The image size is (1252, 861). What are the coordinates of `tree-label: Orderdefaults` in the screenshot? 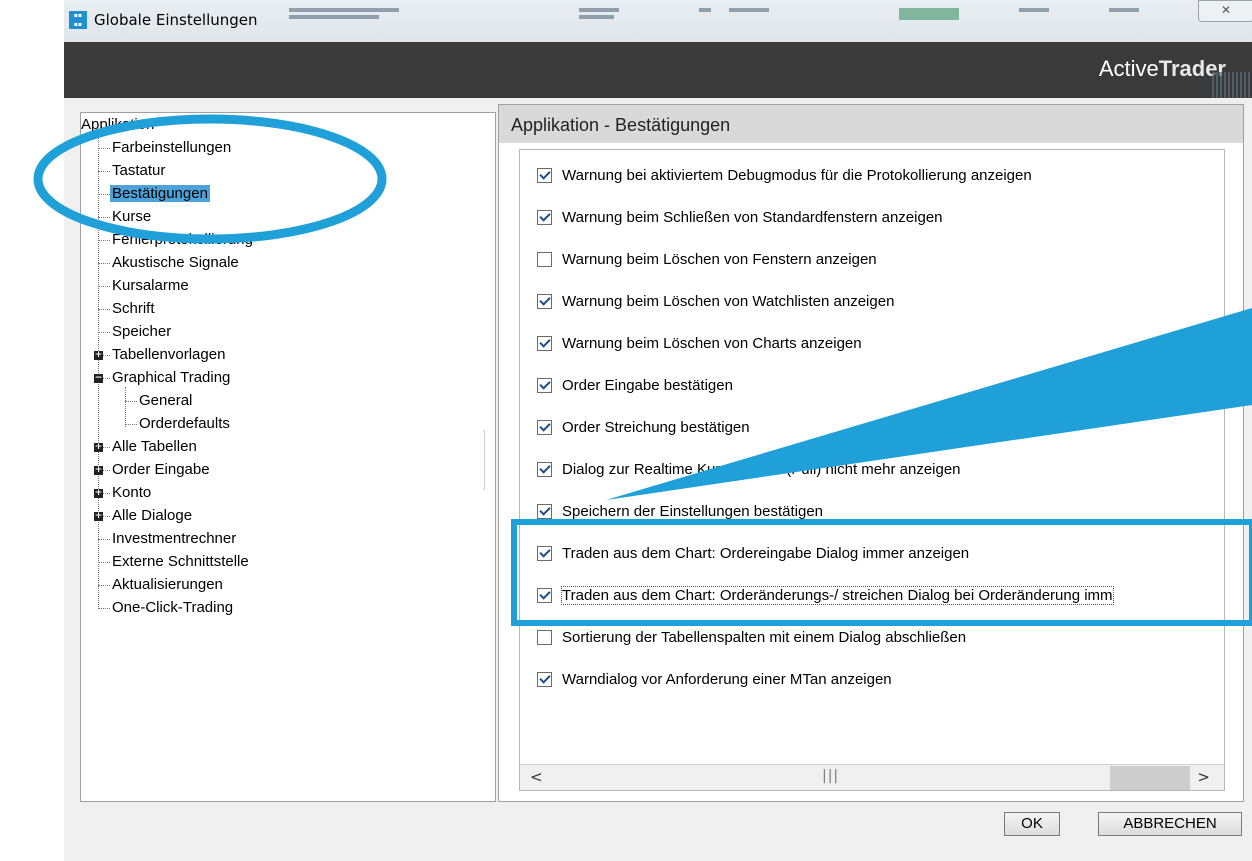 It's located at (184, 423).